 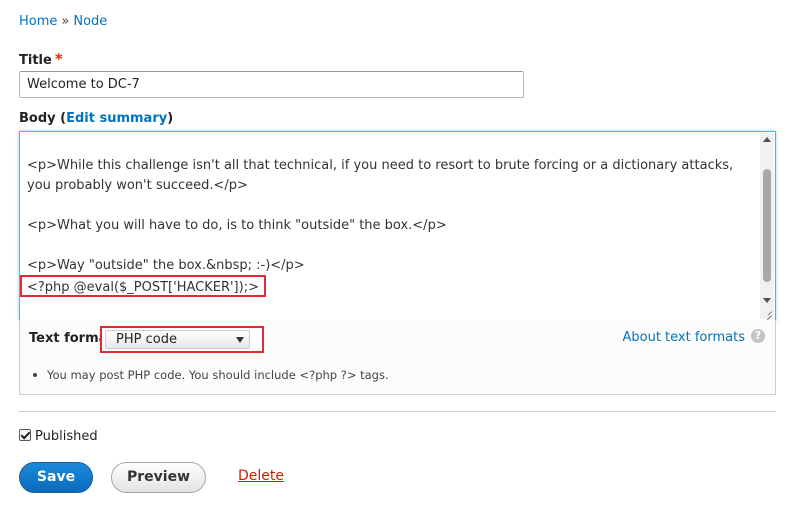 What do you see at coordinates (38, 21) in the screenshot?
I see `breadcrumb-home-link: Home` at bounding box center [38, 21].